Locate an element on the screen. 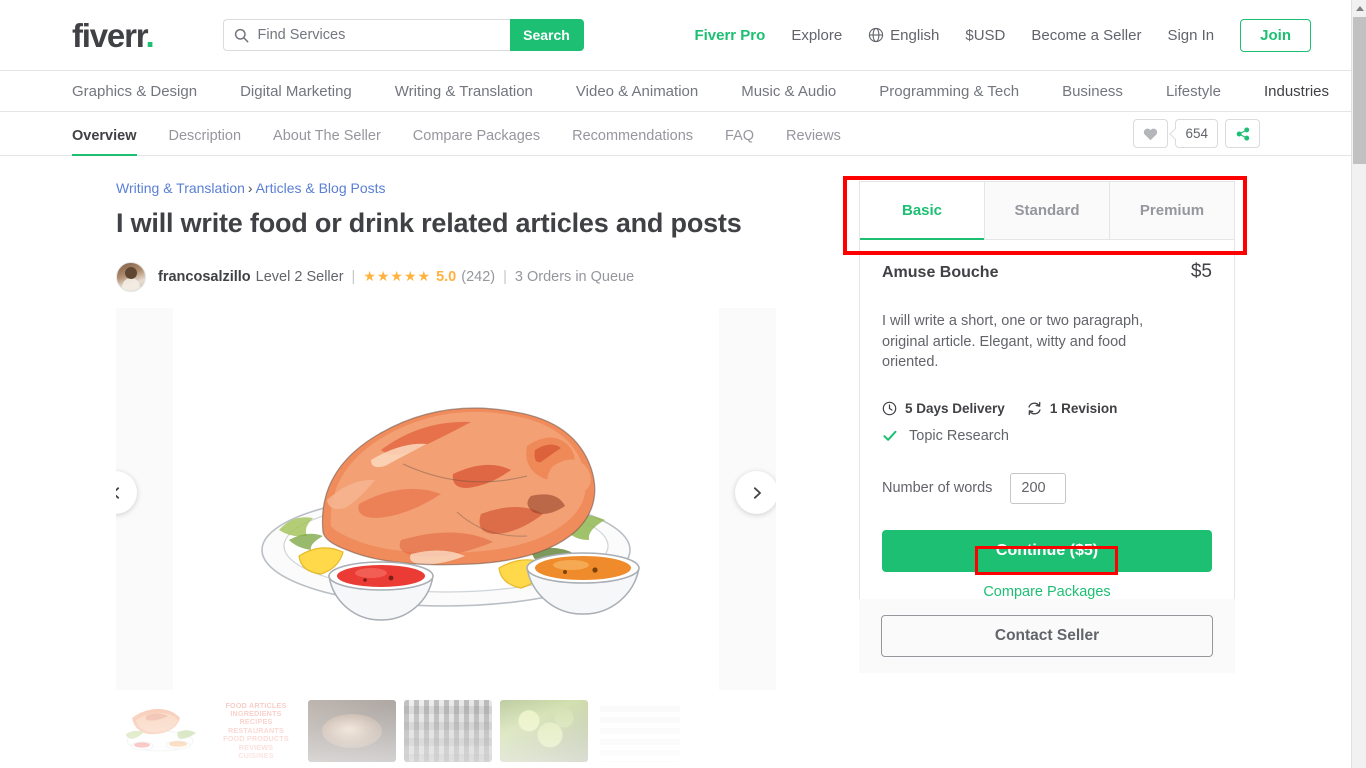  nav-language: English is located at coordinates (903, 35).